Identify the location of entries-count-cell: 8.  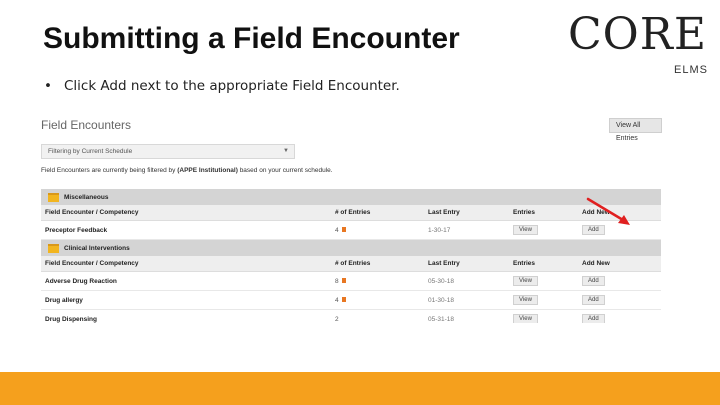
(377, 281).